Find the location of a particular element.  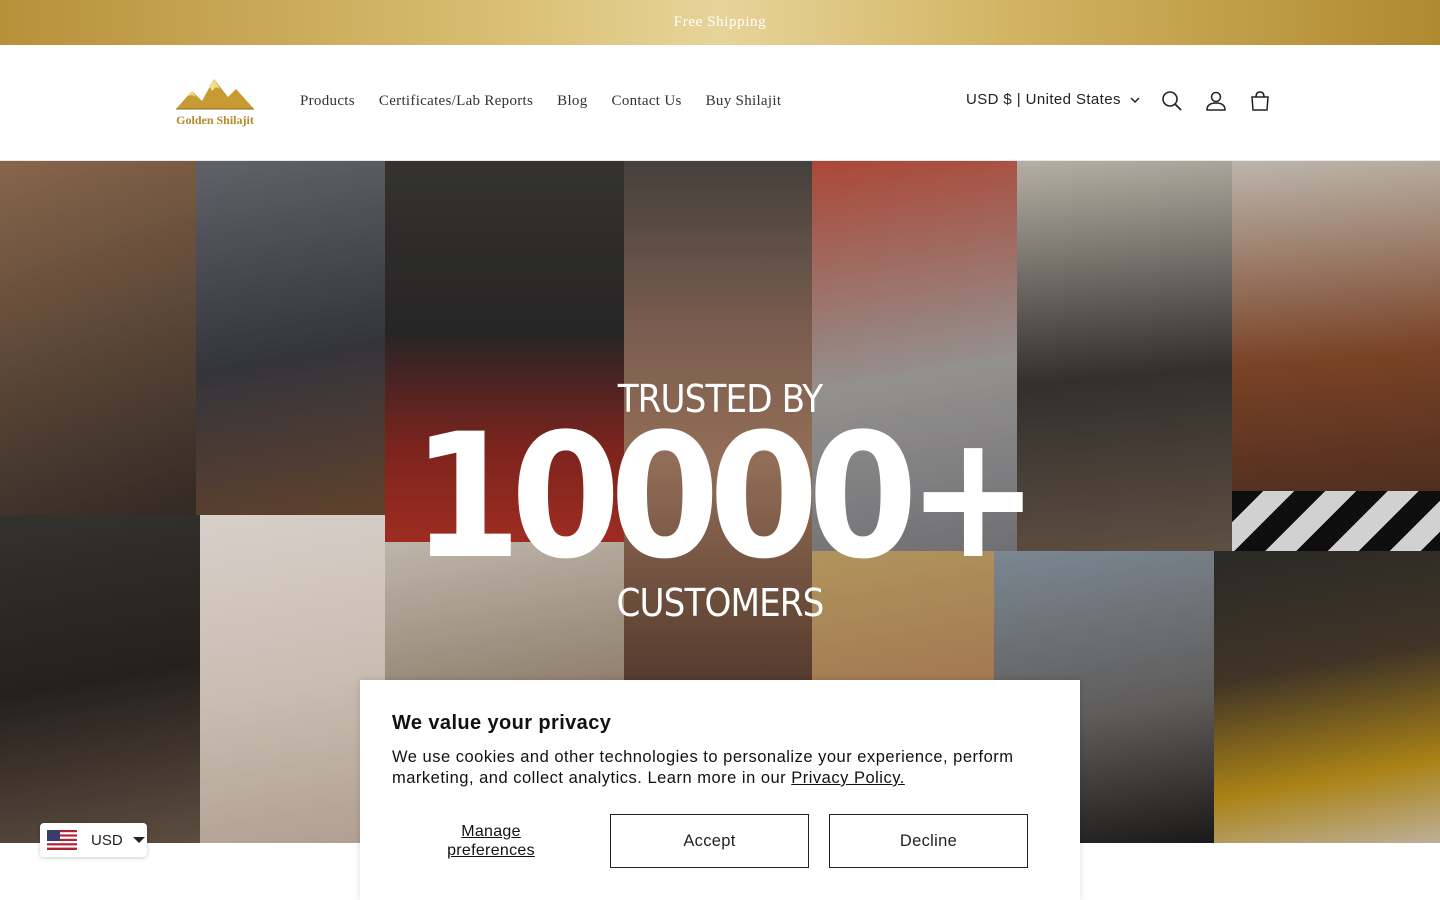

country-selector: USD $ | United States is located at coordinates (1053, 99).